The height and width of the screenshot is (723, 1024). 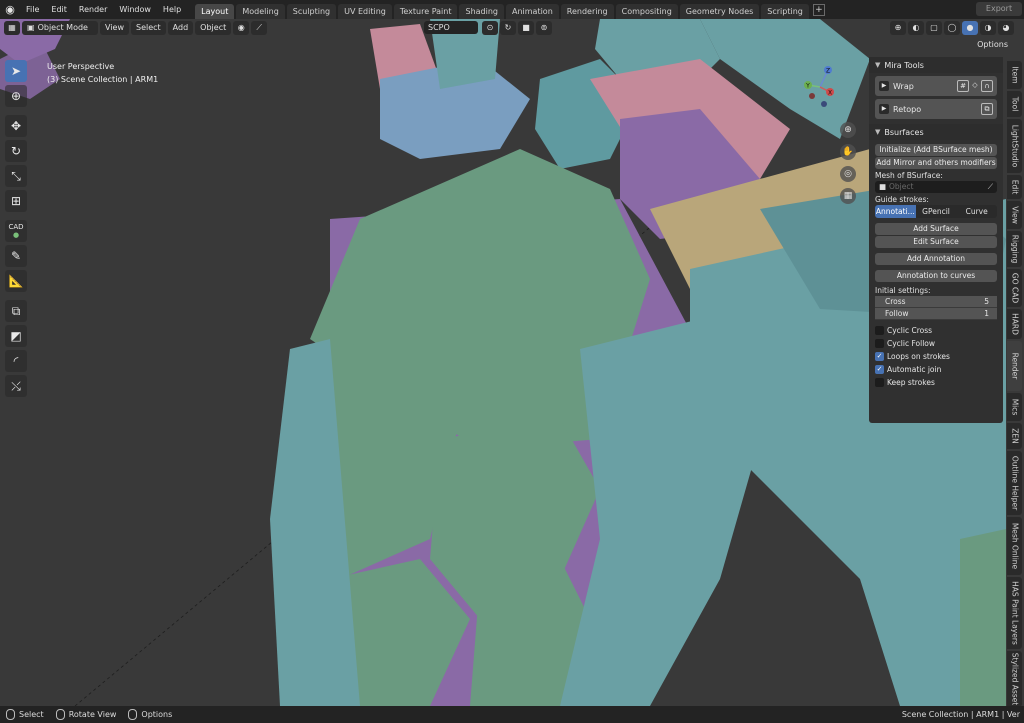 What do you see at coordinates (1014, 366) in the screenshot?
I see `tab-render: Render` at bounding box center [1014, 366].